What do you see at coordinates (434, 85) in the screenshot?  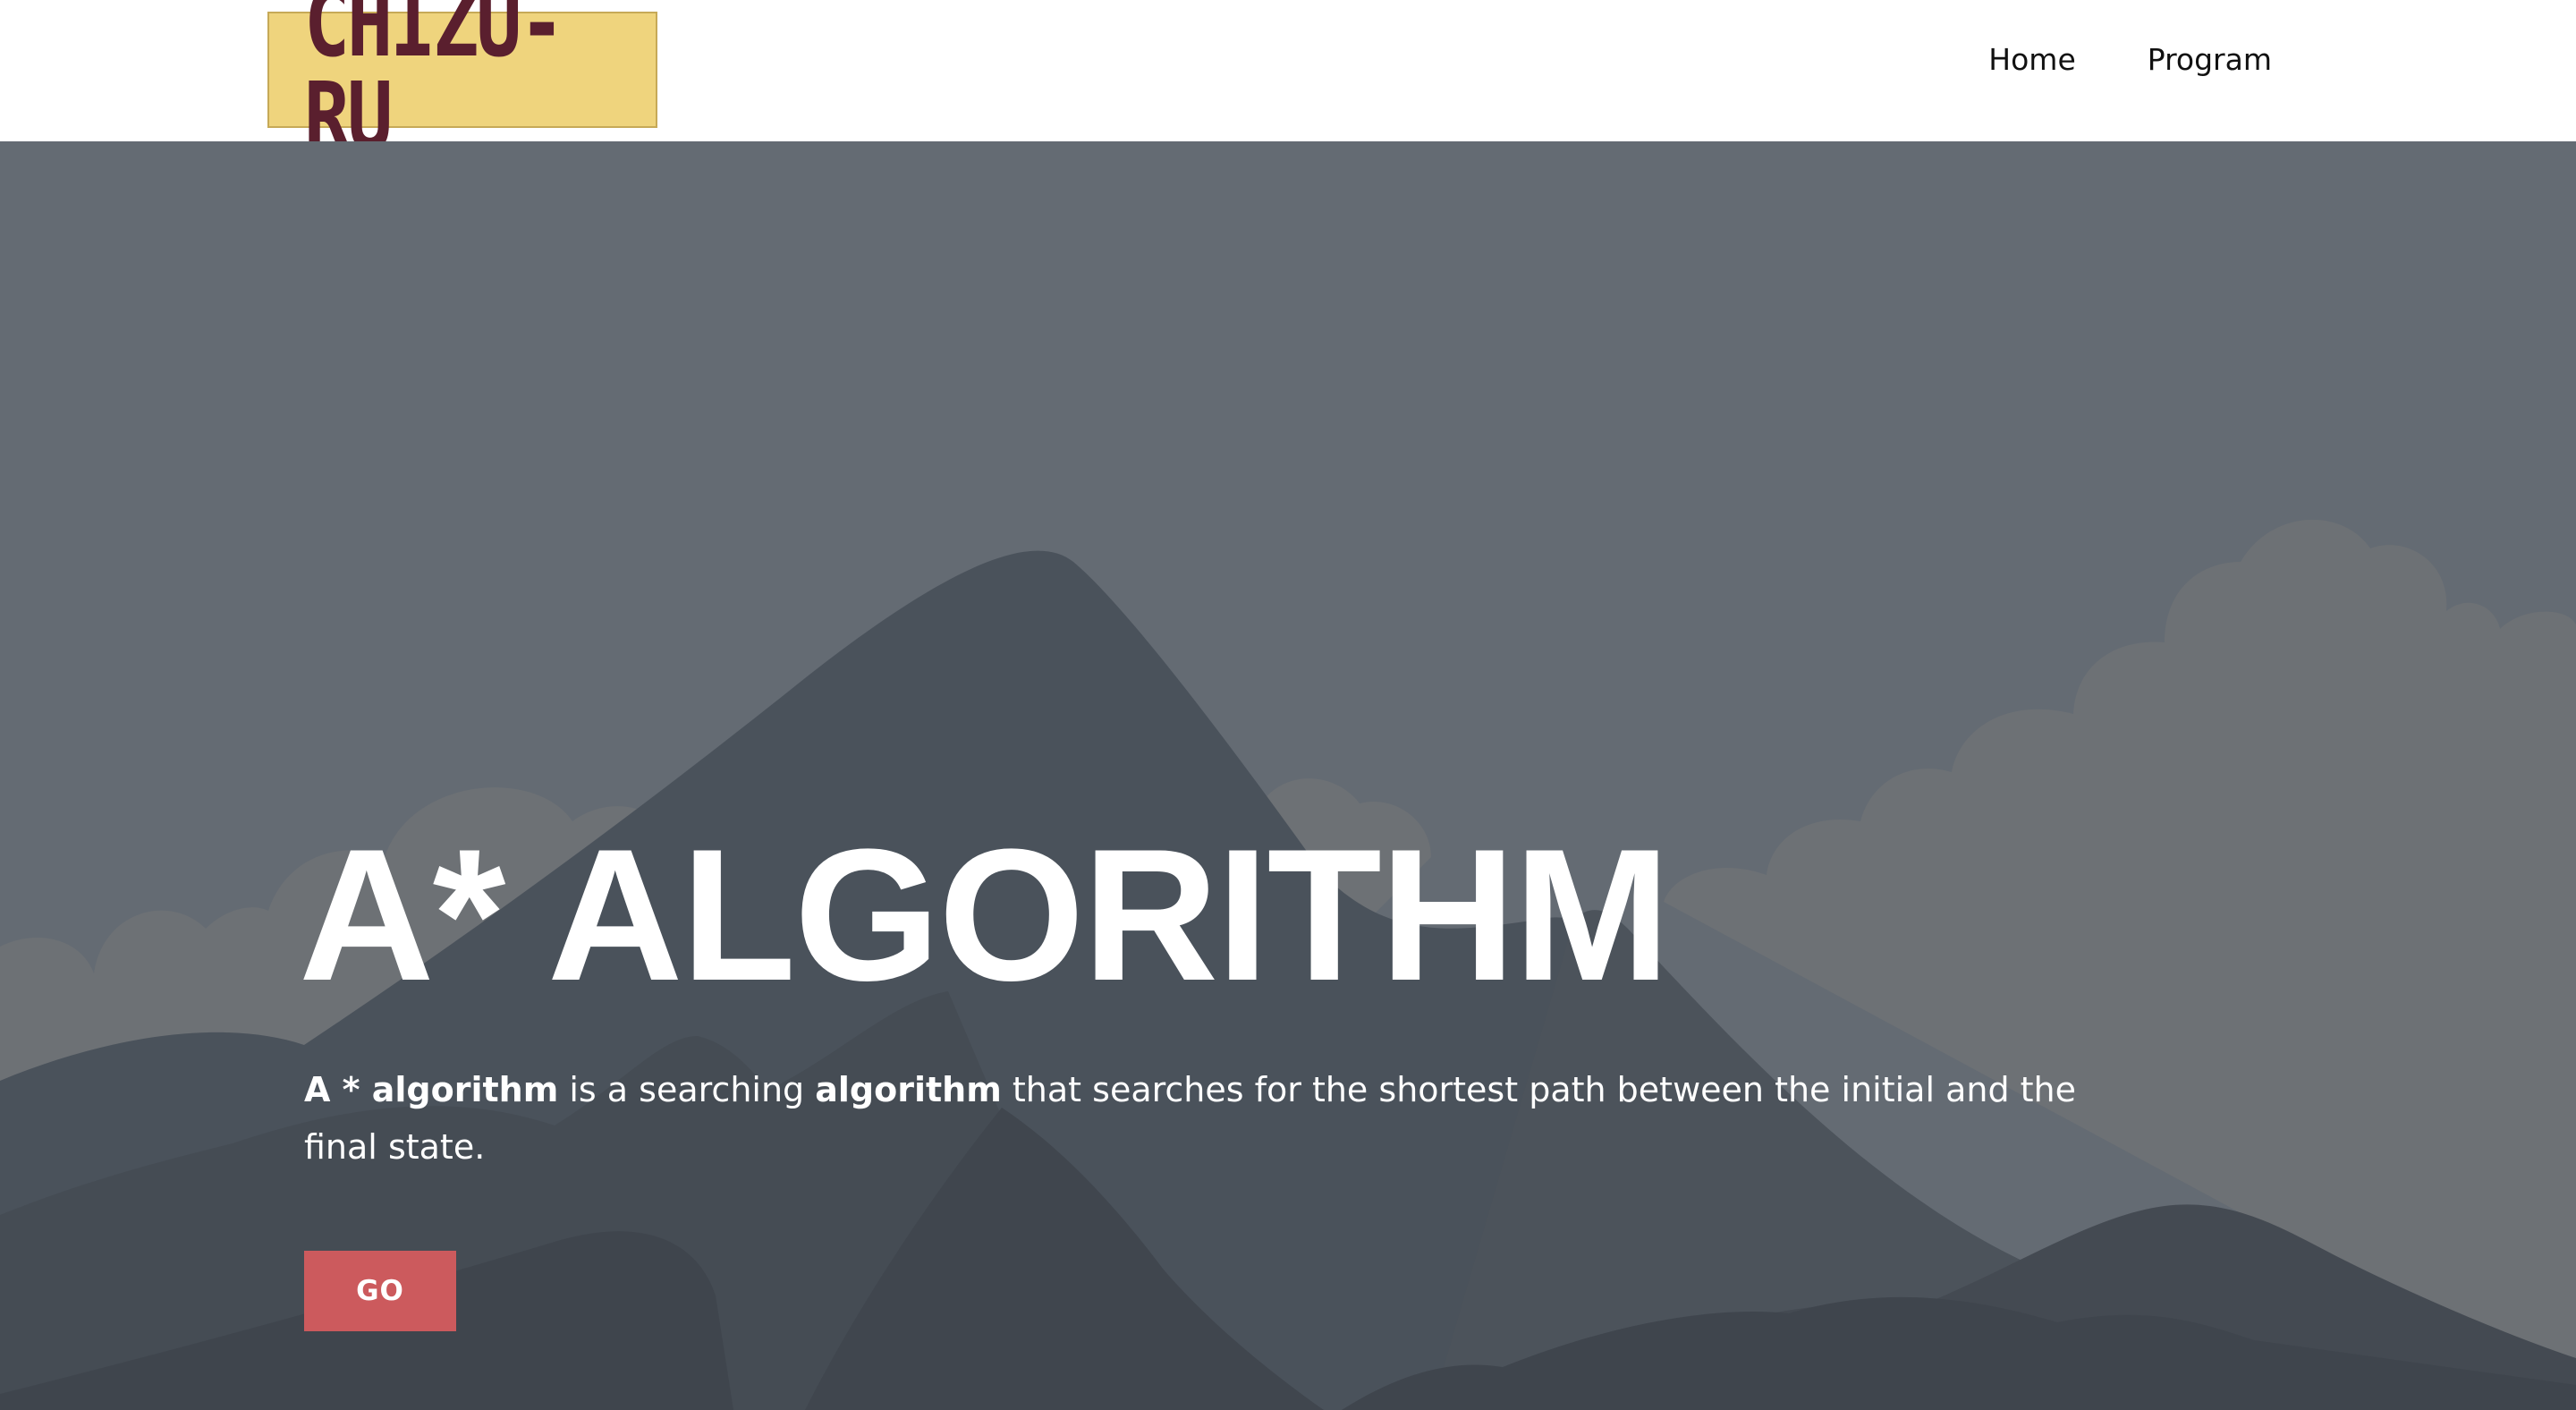 I see `logo-text: CHIZU-RU` at bounding box center [434, 85].